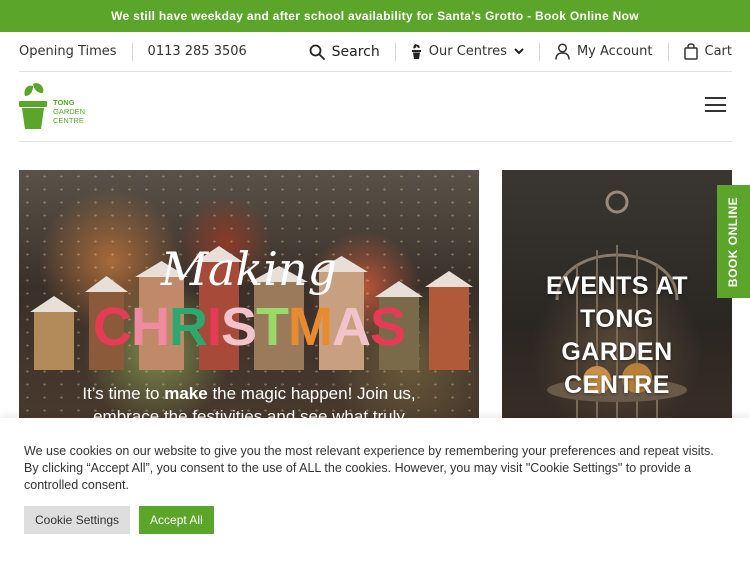  Describe the element at coordinates (64, 102) in the screenshot. I see `logo-line-1: TONG` at that location.